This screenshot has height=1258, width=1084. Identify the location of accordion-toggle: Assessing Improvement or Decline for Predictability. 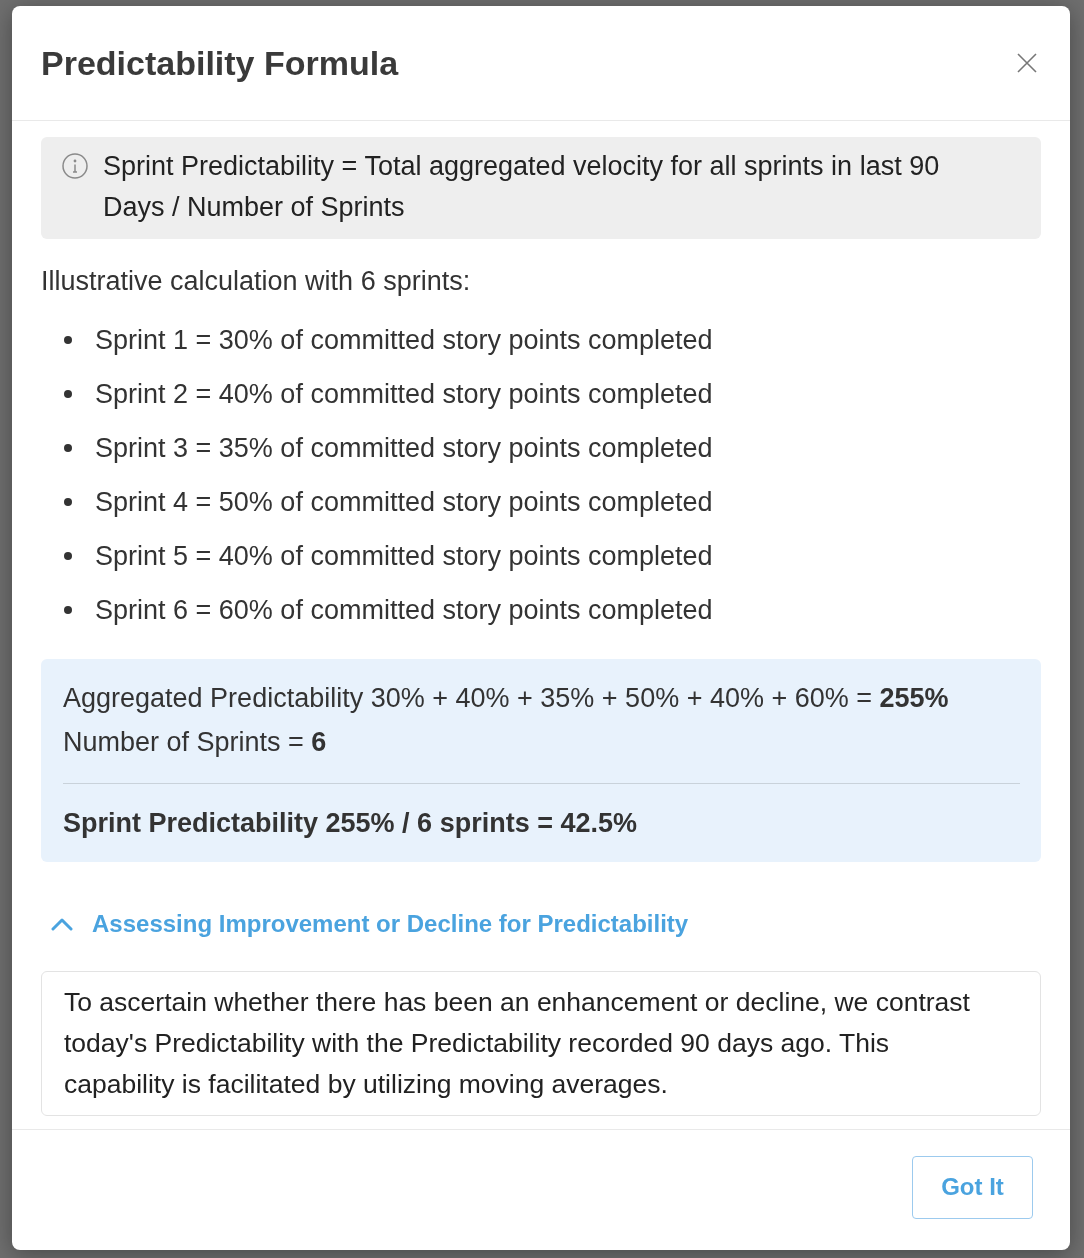
(365, 924).